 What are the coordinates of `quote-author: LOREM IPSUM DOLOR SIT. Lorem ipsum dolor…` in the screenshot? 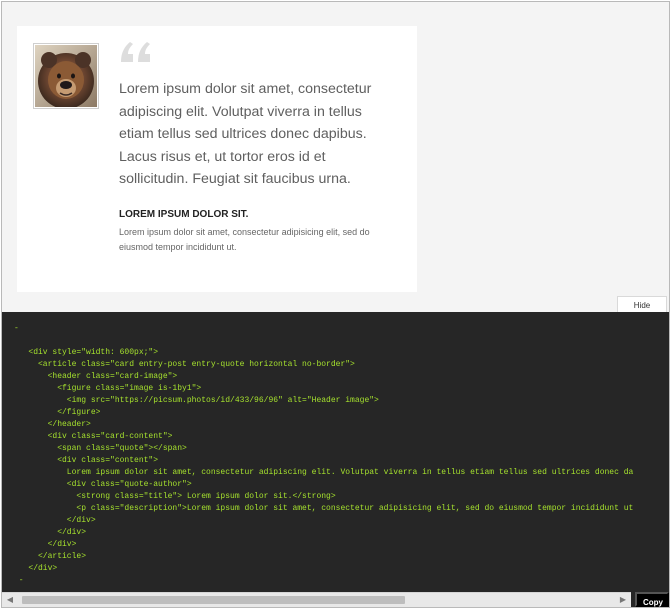 It's located at (254, 231).